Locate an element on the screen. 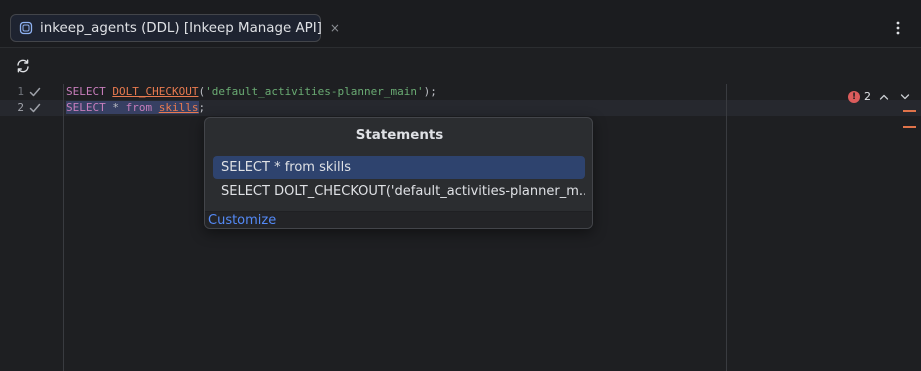 The image size is (921, 371). line-number: 1 is located at coordinates (20, 91).